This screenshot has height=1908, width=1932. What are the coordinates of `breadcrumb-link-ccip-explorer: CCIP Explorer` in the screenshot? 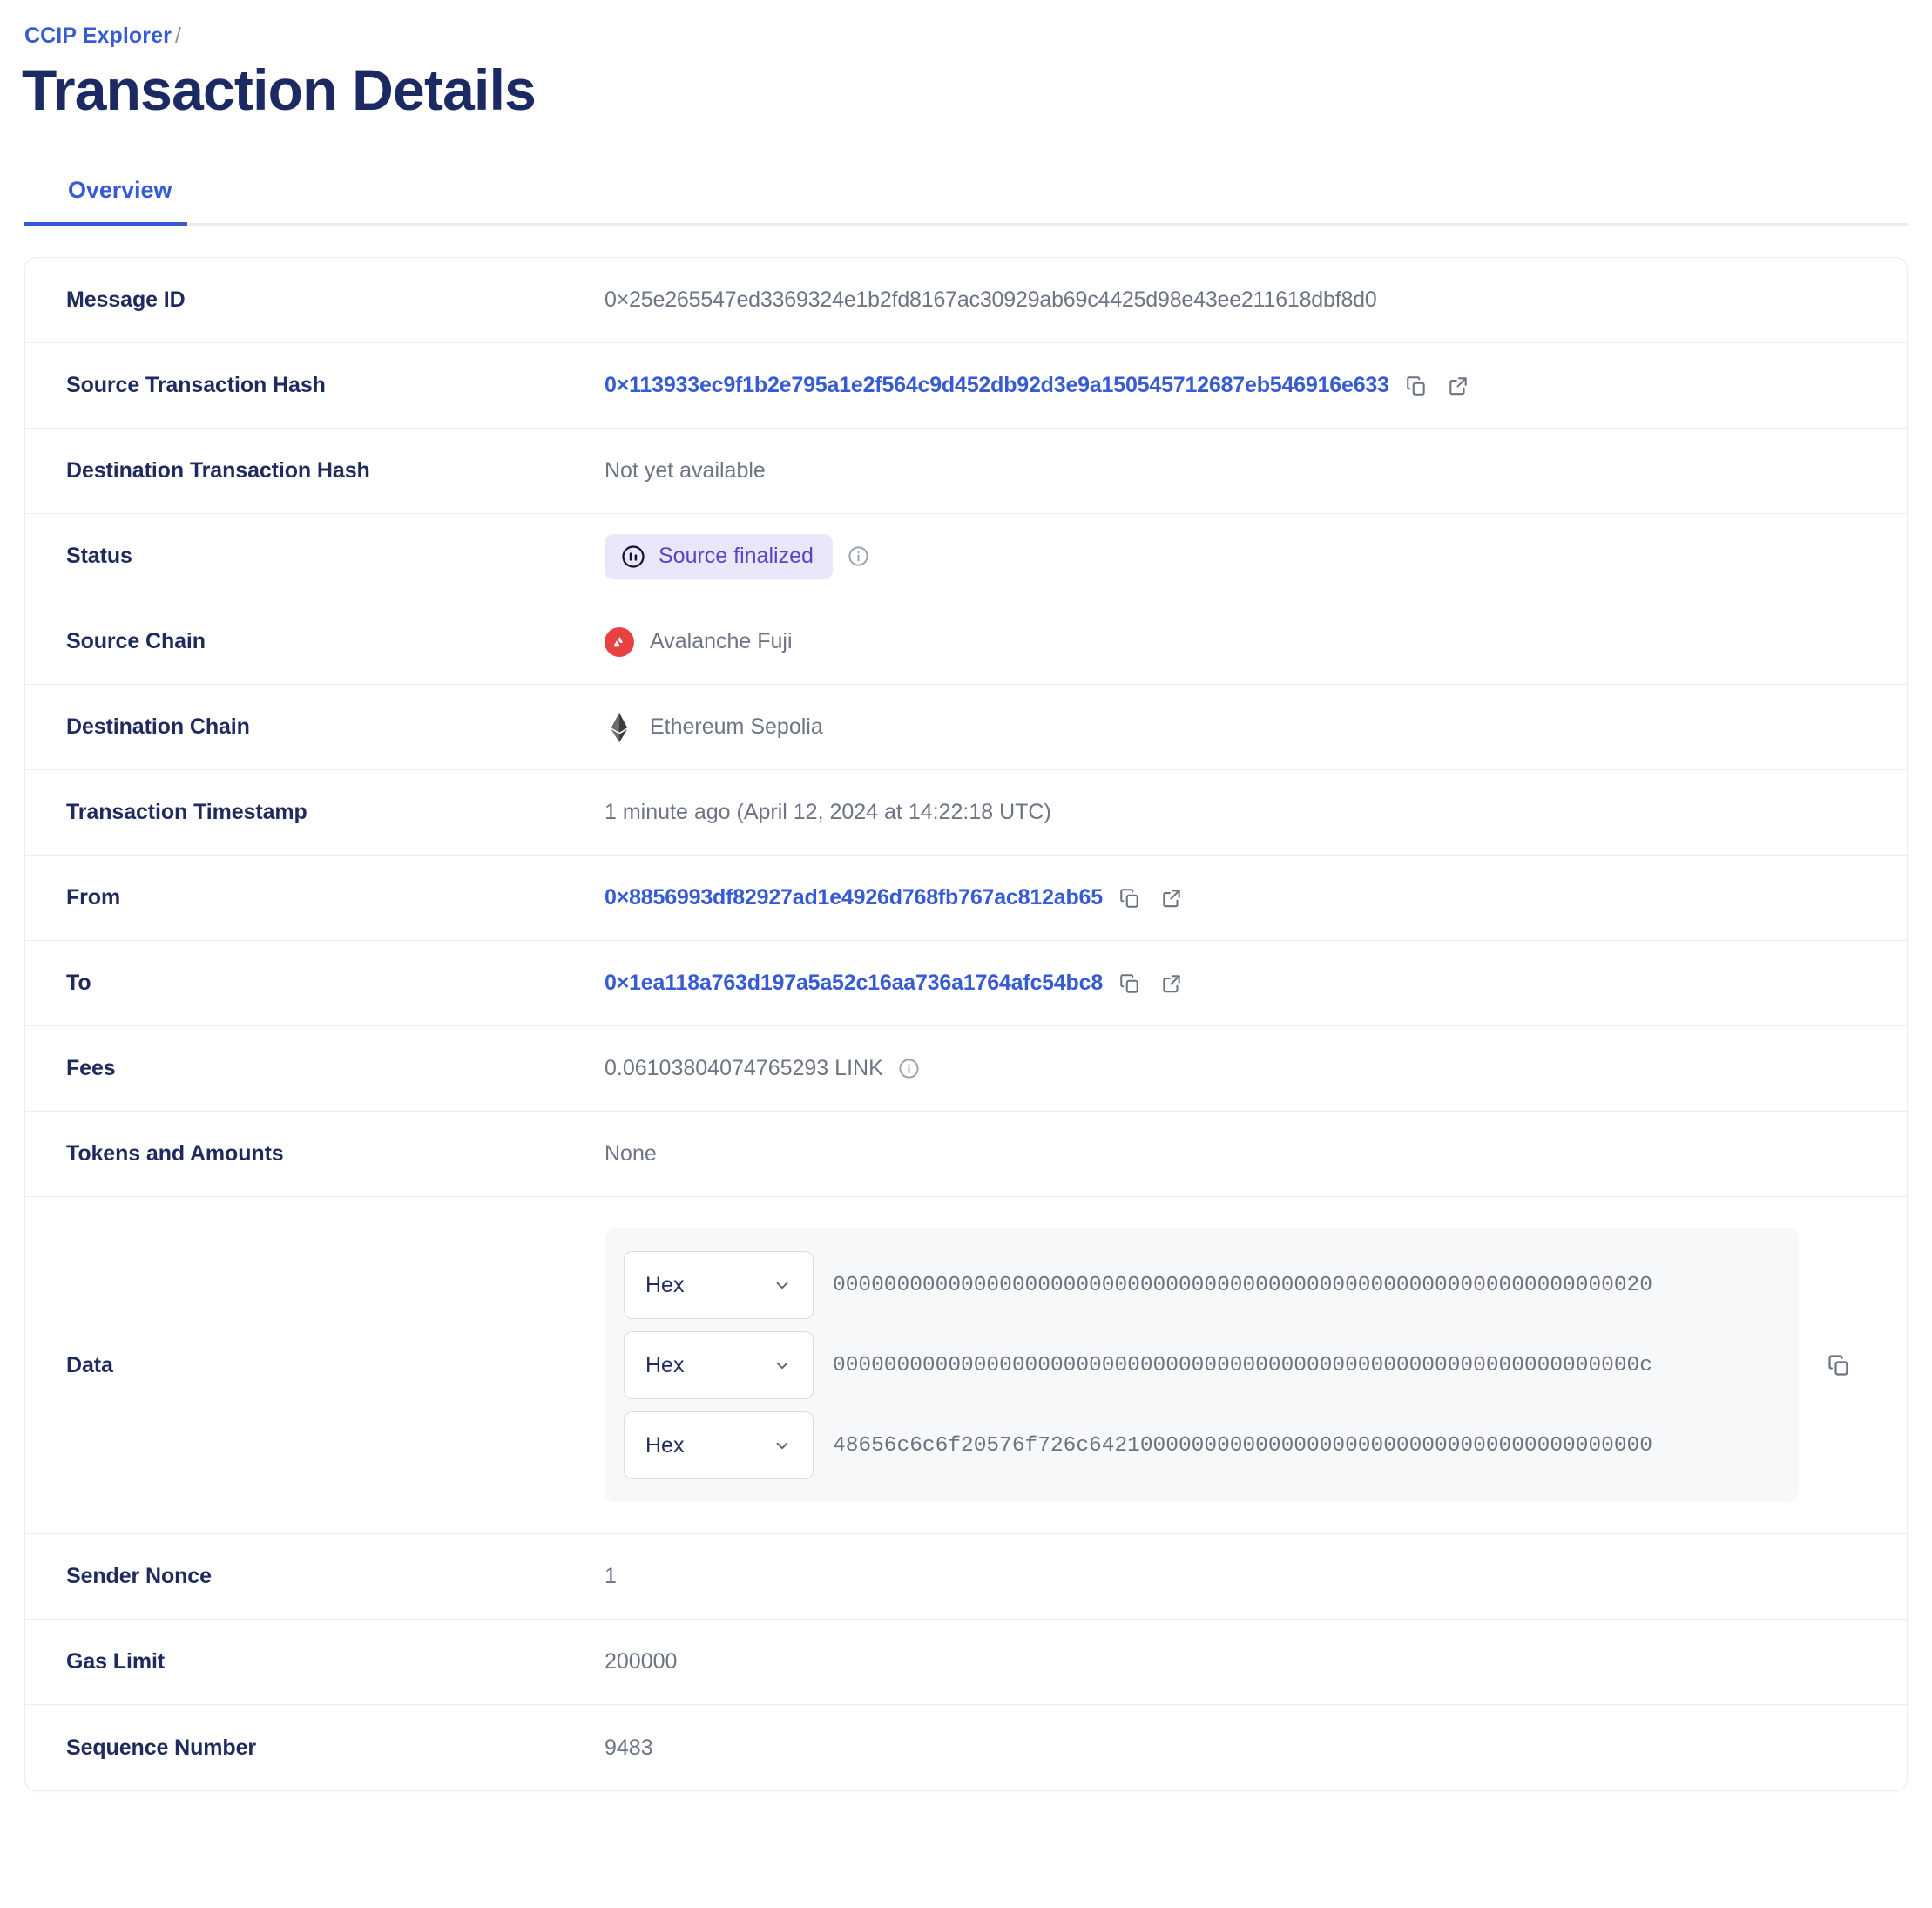 It's located at (98, 36).